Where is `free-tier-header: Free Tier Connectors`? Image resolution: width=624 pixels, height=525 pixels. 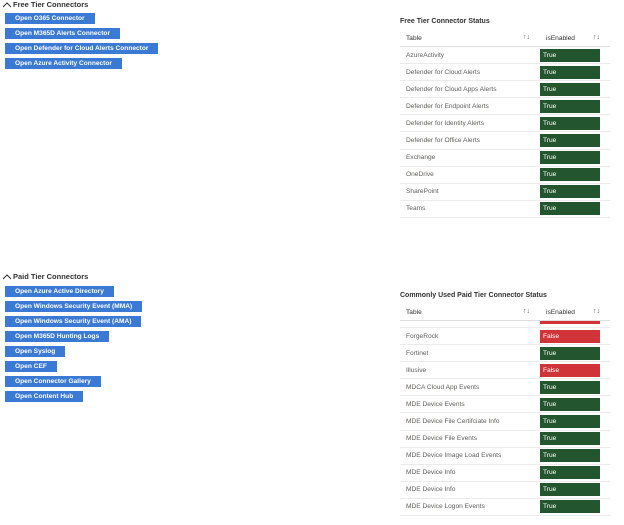 free-tier-header: Free Tier Connectors is located at coordinates (45, 4).